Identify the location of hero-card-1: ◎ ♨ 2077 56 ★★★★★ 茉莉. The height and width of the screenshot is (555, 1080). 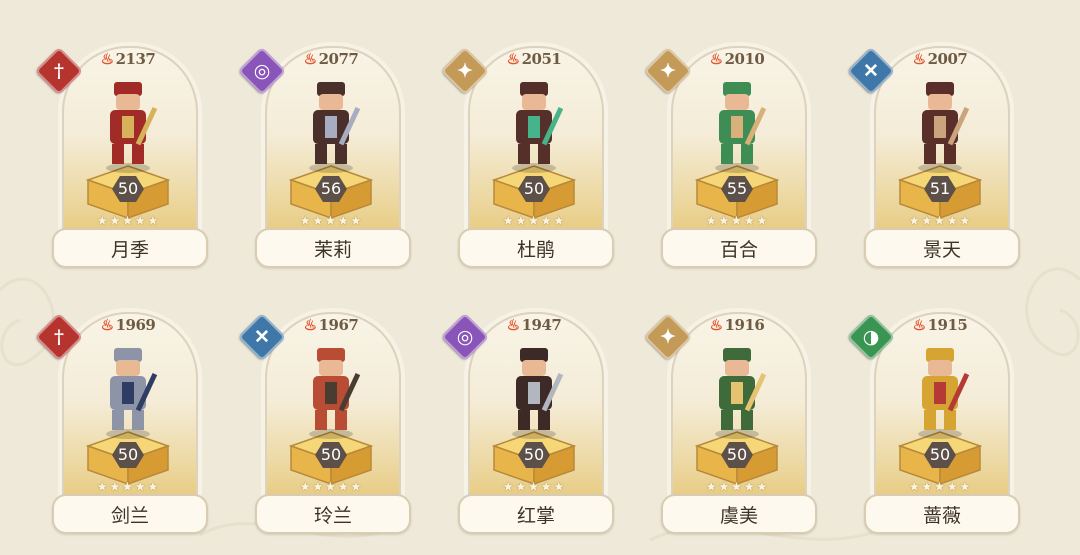
(325, 153).